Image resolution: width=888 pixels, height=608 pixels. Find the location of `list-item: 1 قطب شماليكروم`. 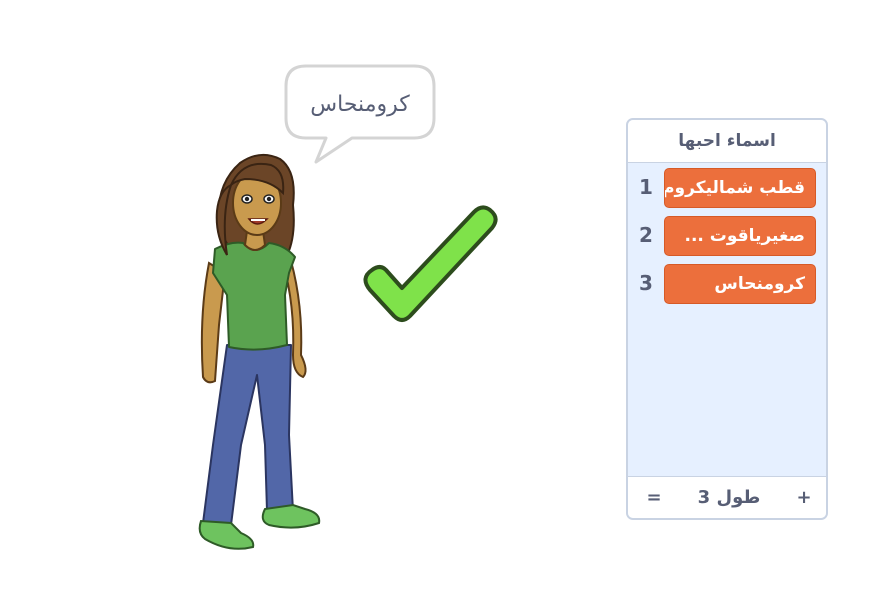

list-item: 1 قطب شماليكروم is located at coordinates (727, 187).